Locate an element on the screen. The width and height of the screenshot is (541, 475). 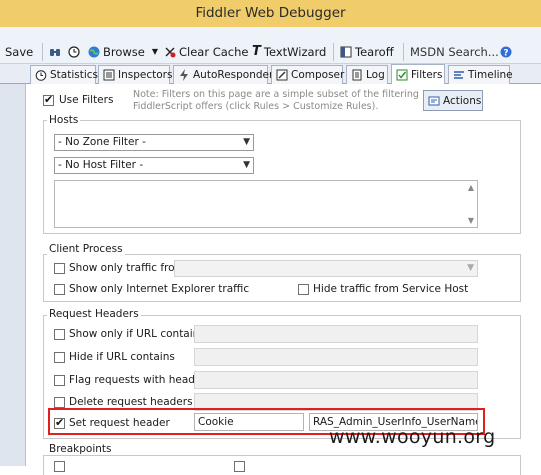
show-only-traffic-from-checkbox is located at coordinates (59, 268).